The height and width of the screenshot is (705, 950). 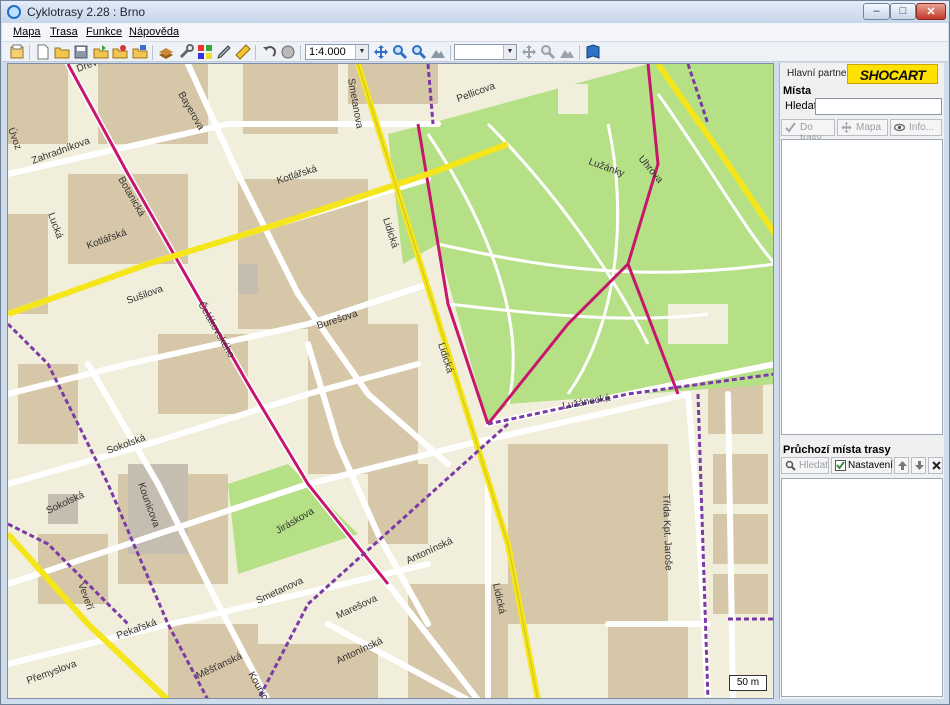 I want to click on menu-bar: Mapa Trasa Funkce Nápověda, so click(x=475, y=32).